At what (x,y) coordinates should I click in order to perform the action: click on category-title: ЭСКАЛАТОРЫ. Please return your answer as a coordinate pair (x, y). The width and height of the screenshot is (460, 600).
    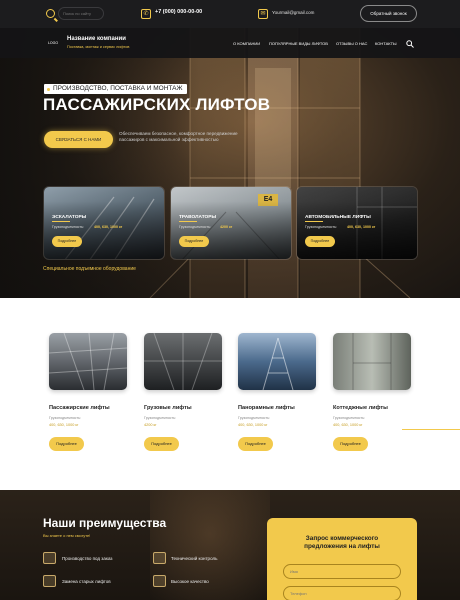
    Looking at the image, I should click on (69, 218).